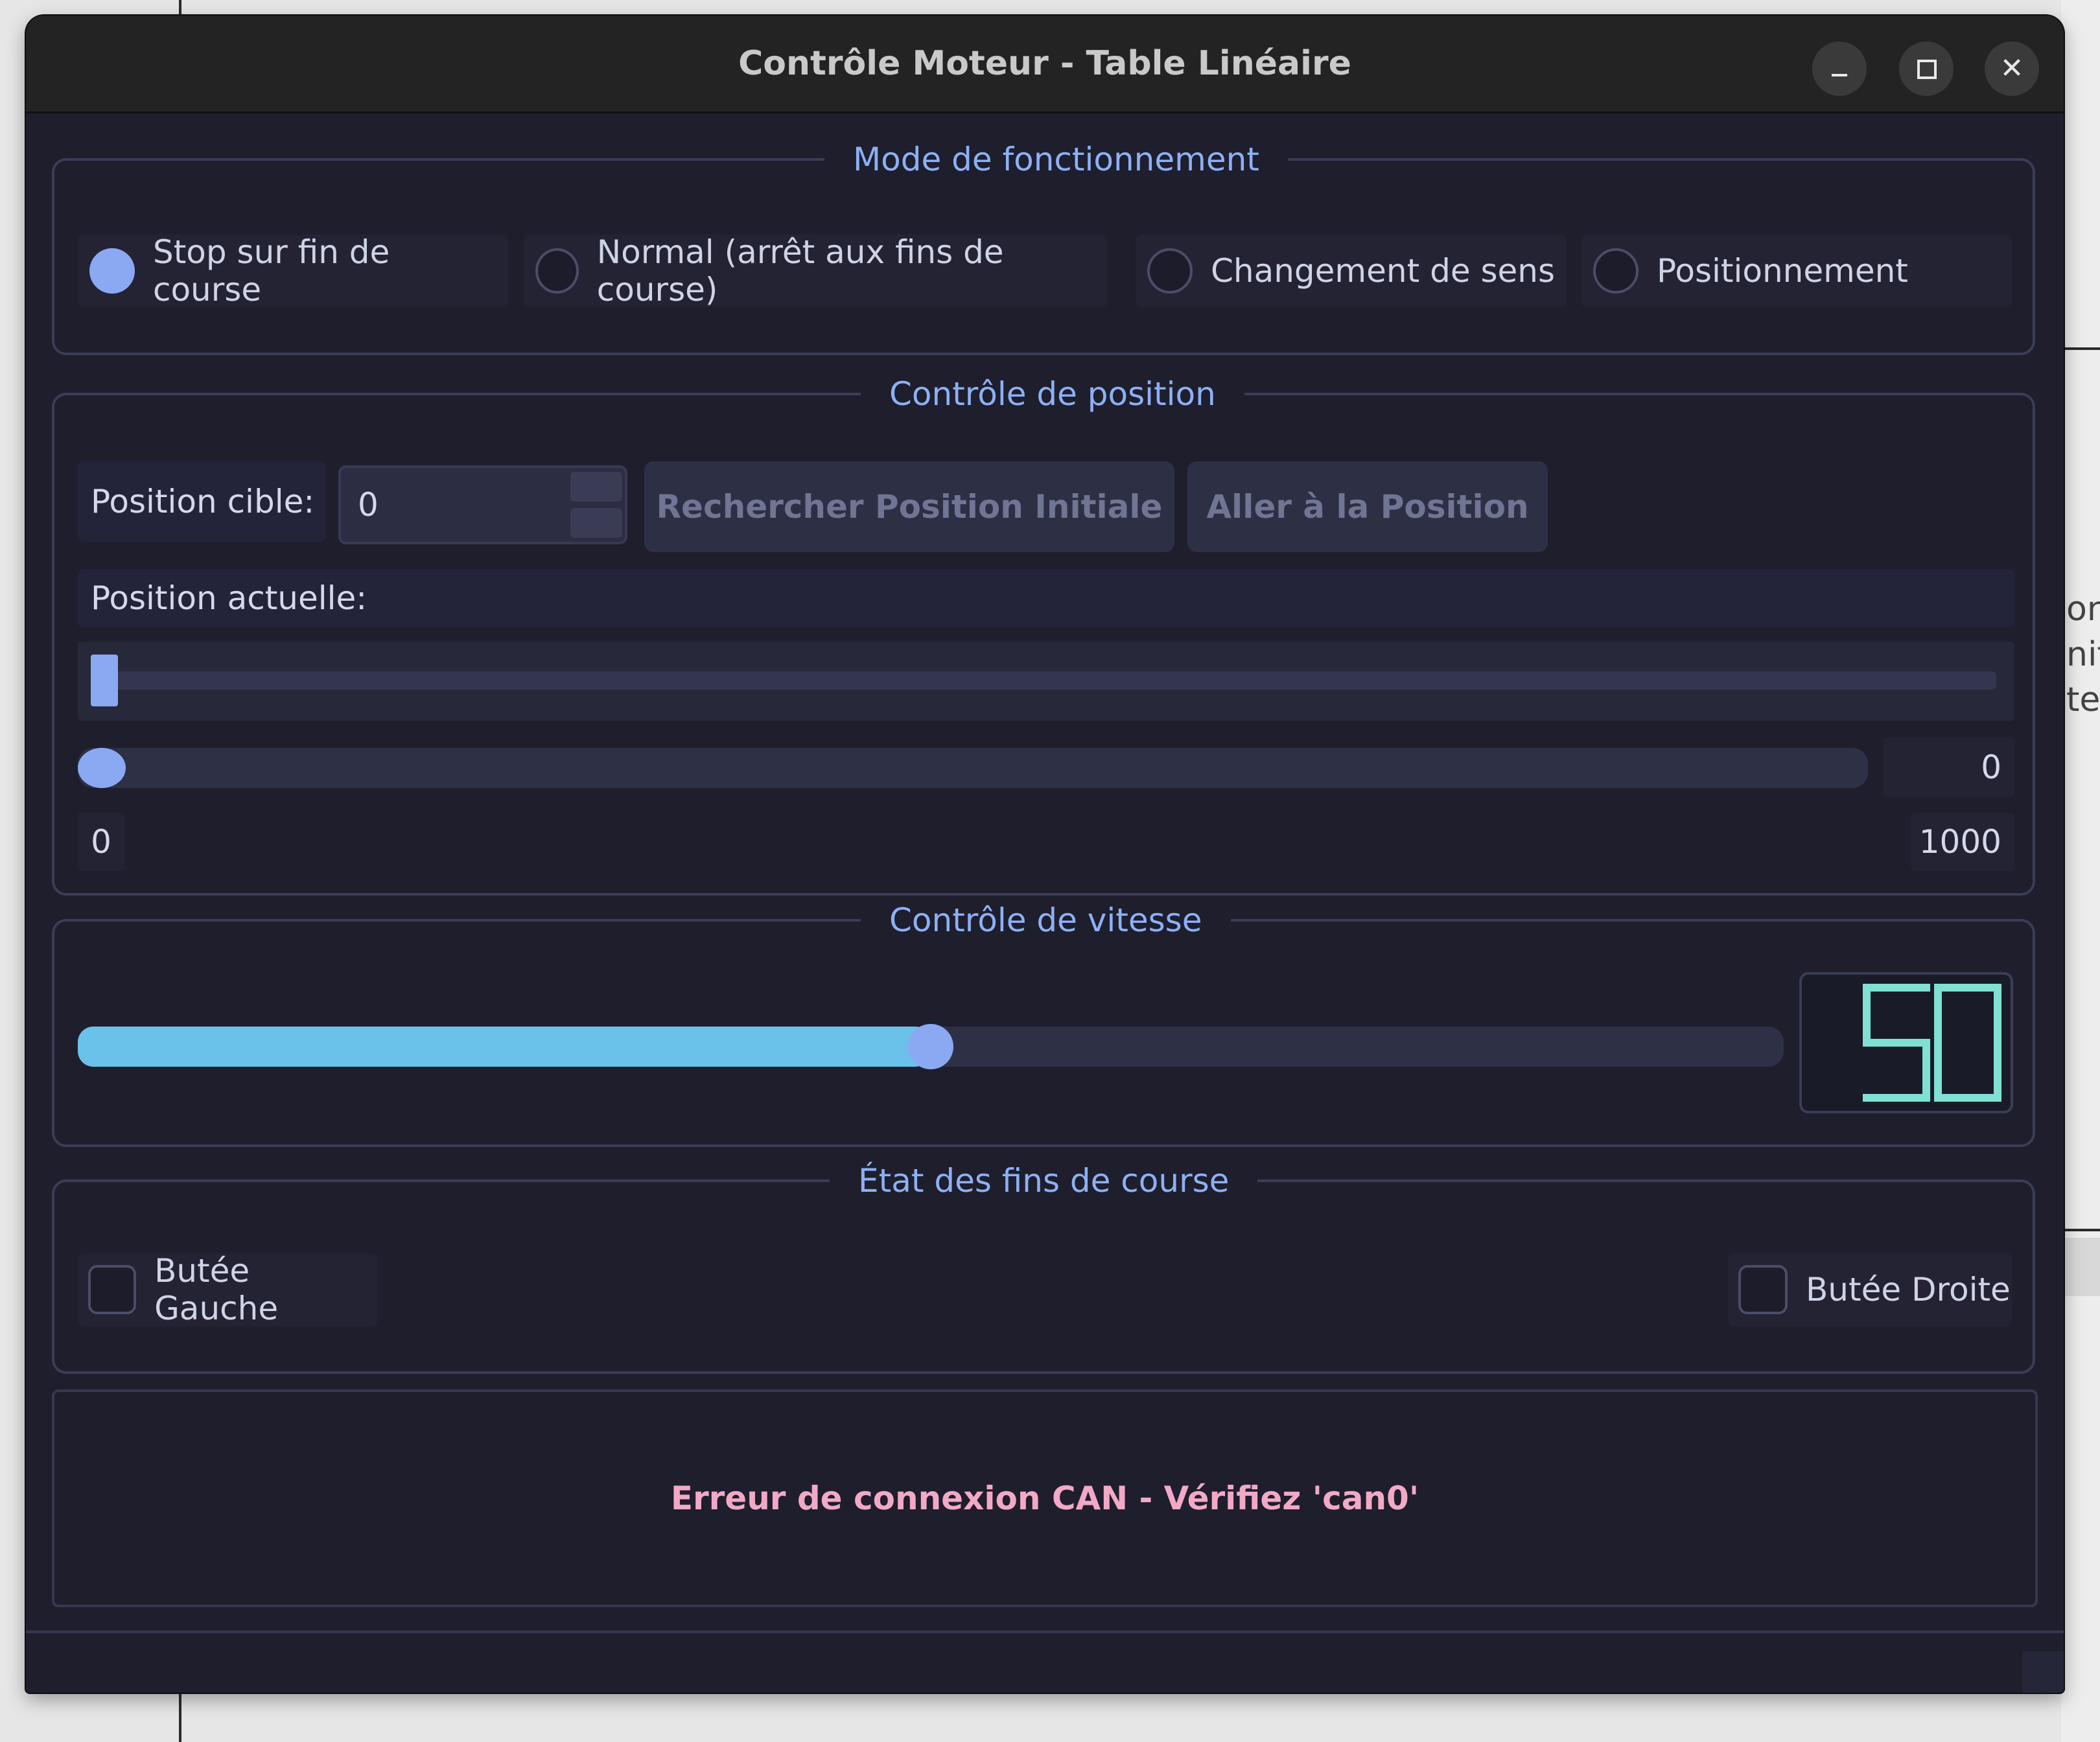 The width and height of the screenshot is (2100, 1742). I want to click on target-position-label: Position cible:, so click(201, 501).